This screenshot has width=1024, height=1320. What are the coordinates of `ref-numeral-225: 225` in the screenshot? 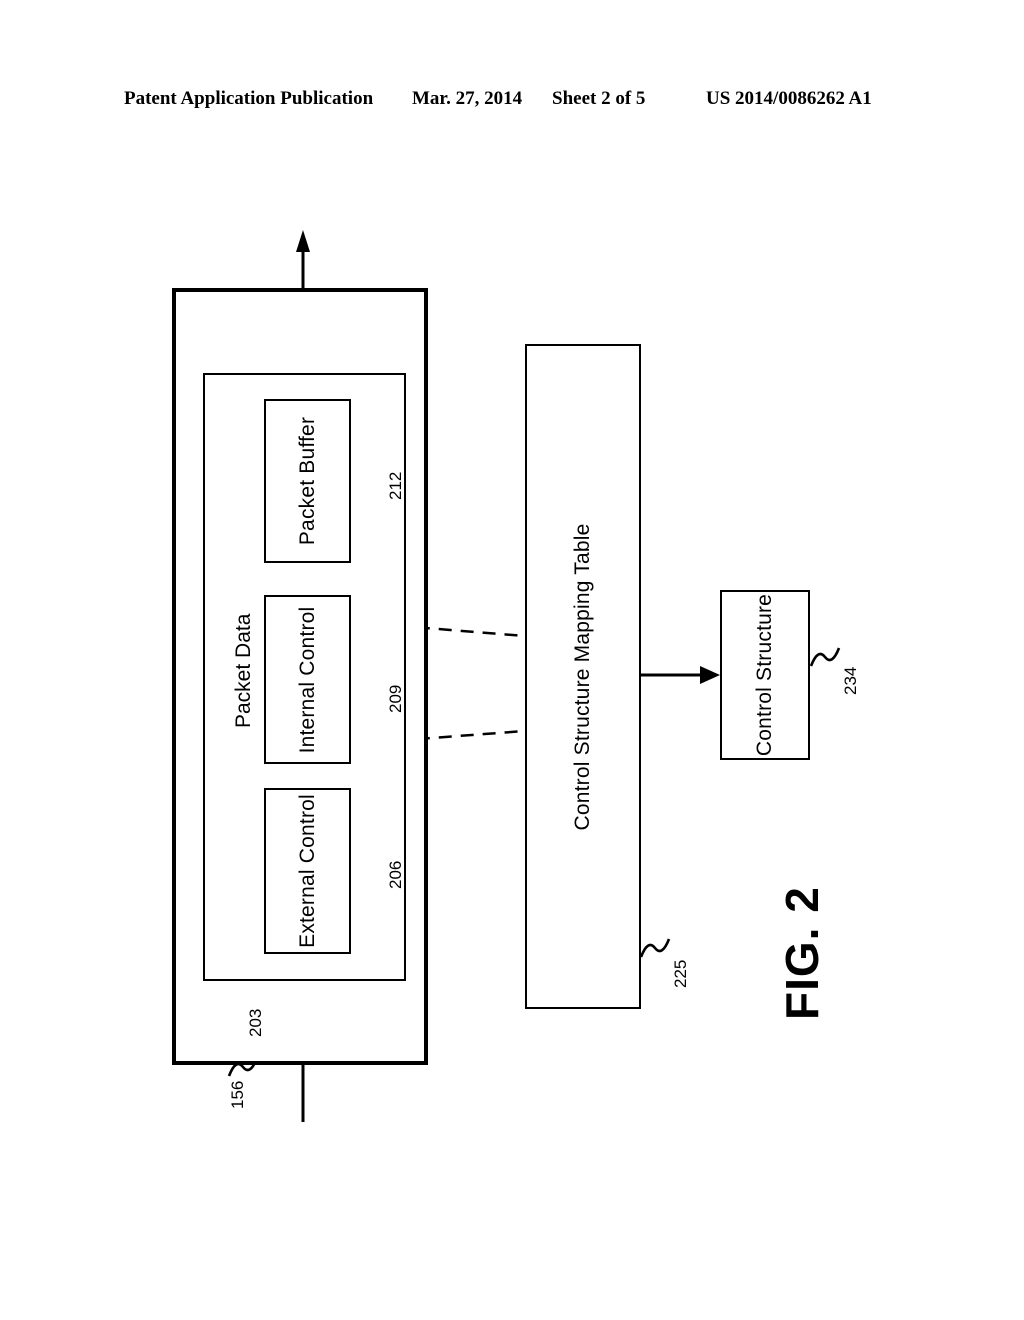 It's located at (680, 973).